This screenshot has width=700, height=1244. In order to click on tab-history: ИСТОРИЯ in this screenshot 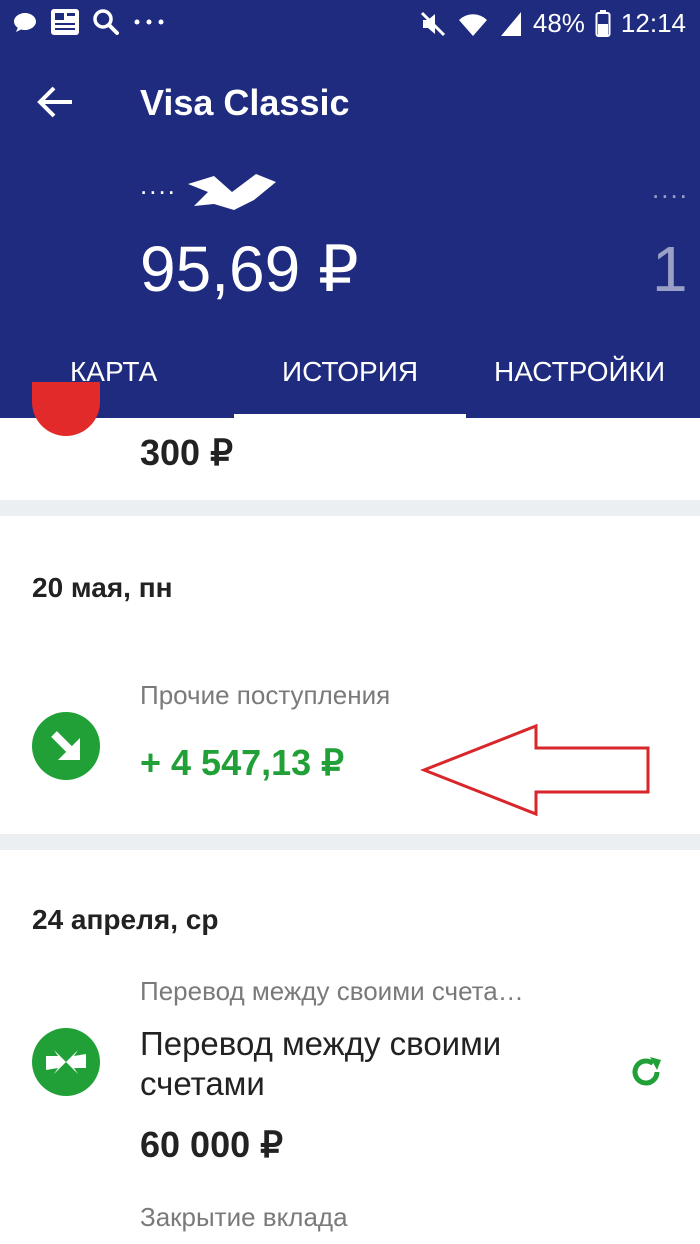, I will do `click(350, 372)`.